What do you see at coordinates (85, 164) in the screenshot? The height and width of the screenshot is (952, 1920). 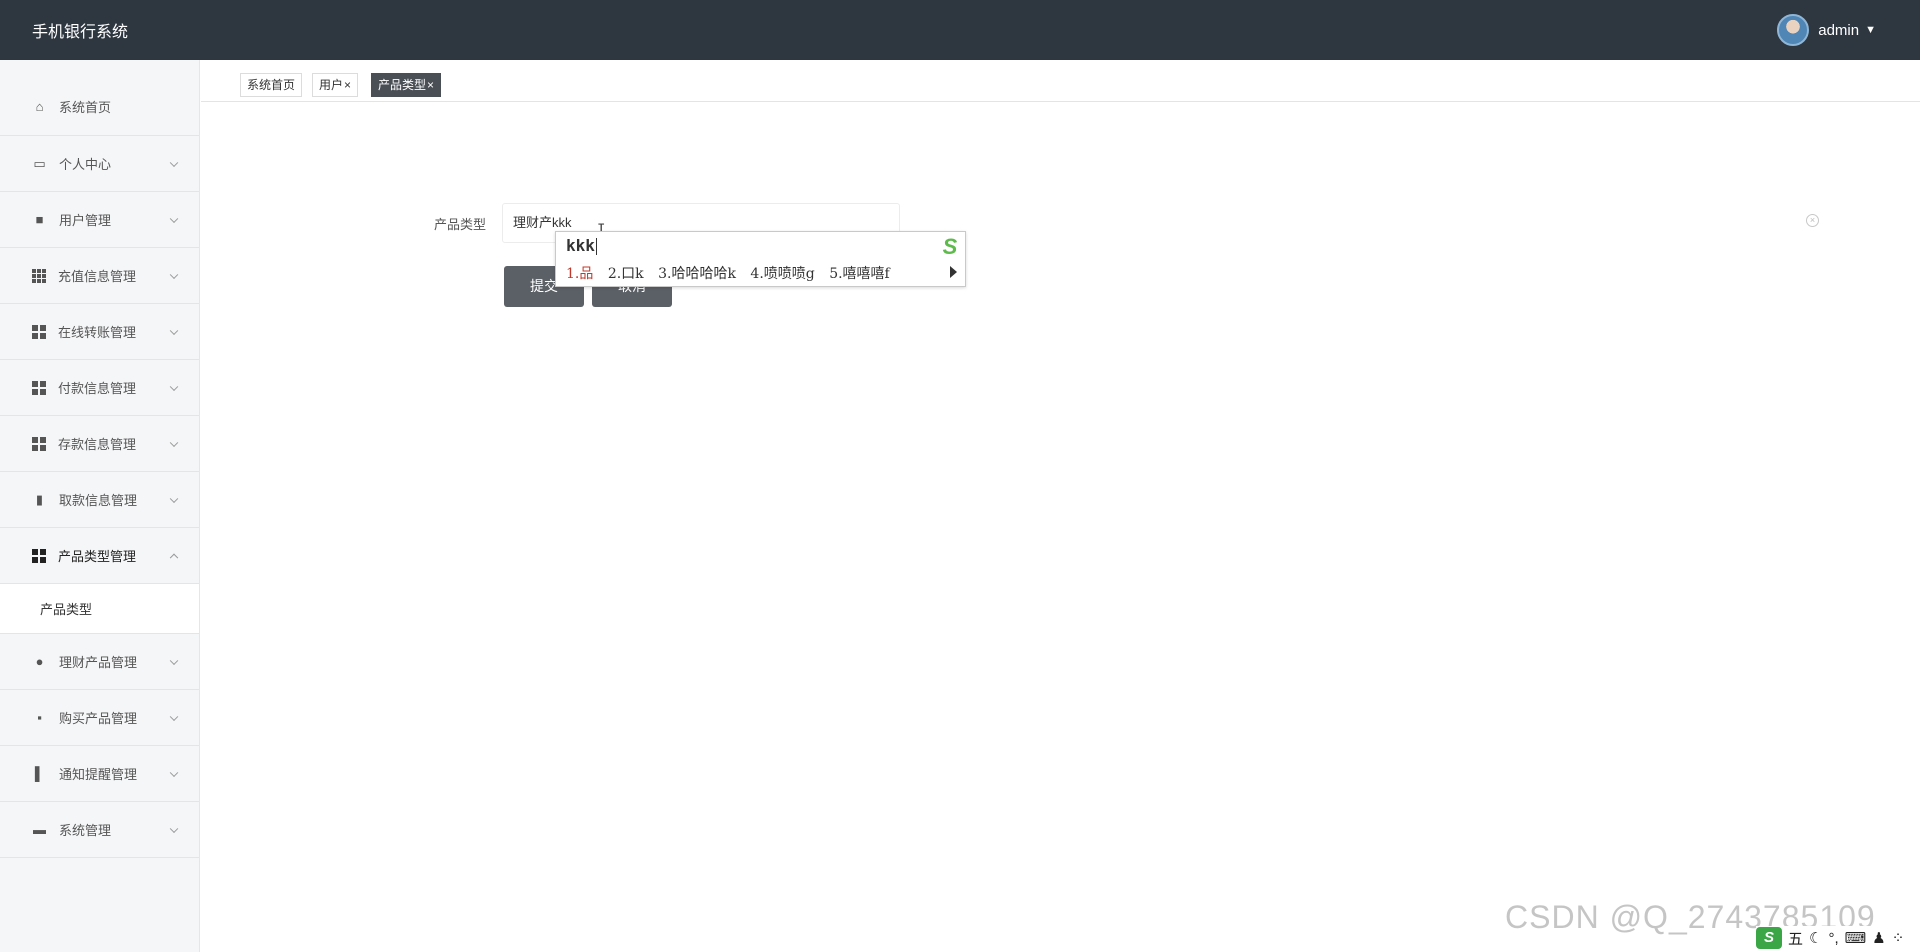 I see `sidebar-item-label: 个人中心` at bounding box center [85, 164].